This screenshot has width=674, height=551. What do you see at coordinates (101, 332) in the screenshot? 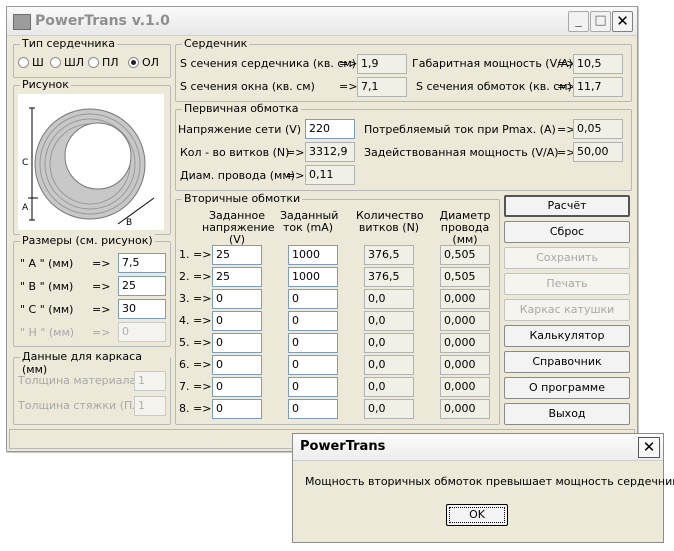
I see `dim-h-arrow: =>` at bounding box center [101, 332].